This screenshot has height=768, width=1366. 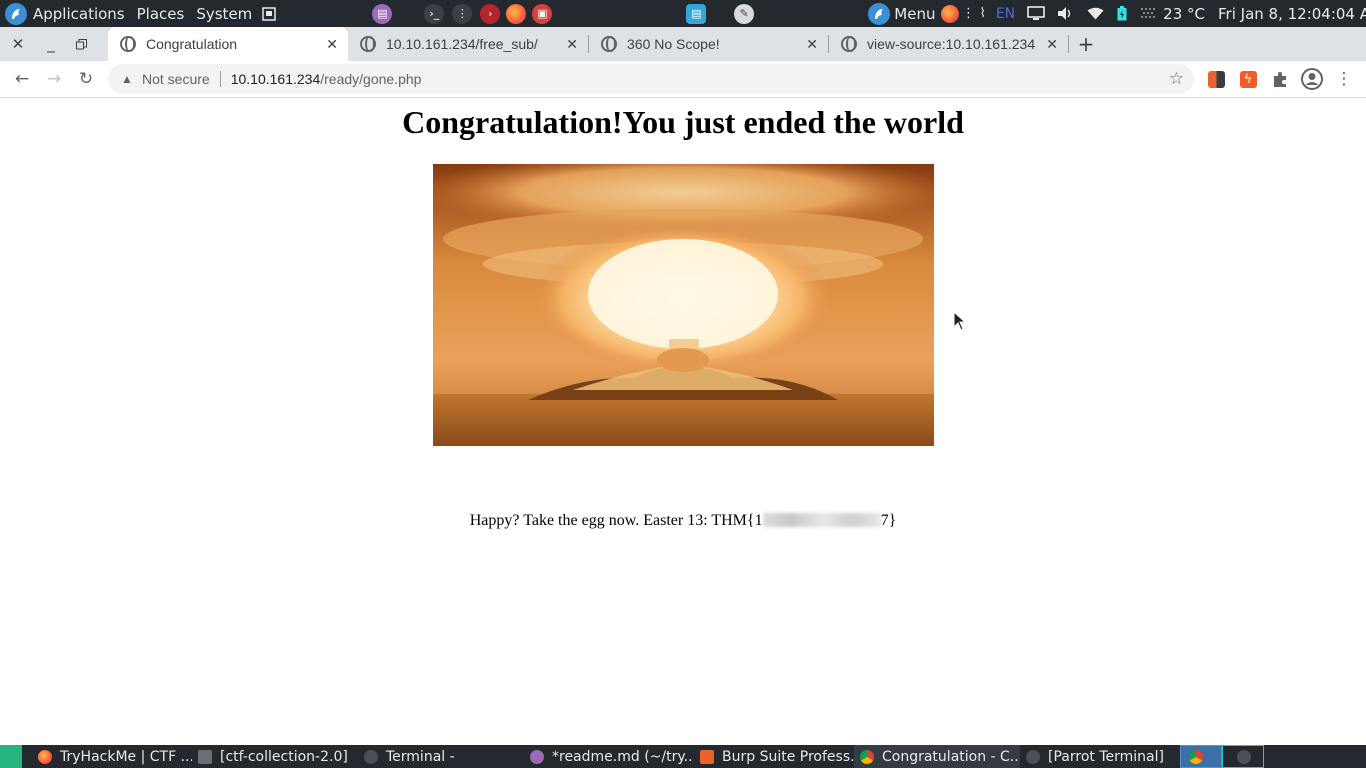 I want to click on cookie-extension-icon, so click(x=1216, y=79).